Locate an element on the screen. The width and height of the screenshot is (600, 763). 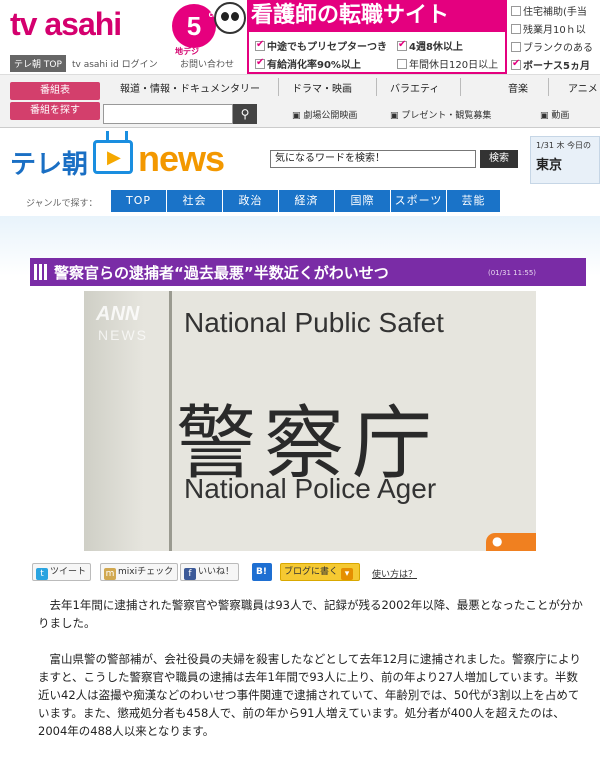
film-icon: ▣ is located at coordinates (298, 116).